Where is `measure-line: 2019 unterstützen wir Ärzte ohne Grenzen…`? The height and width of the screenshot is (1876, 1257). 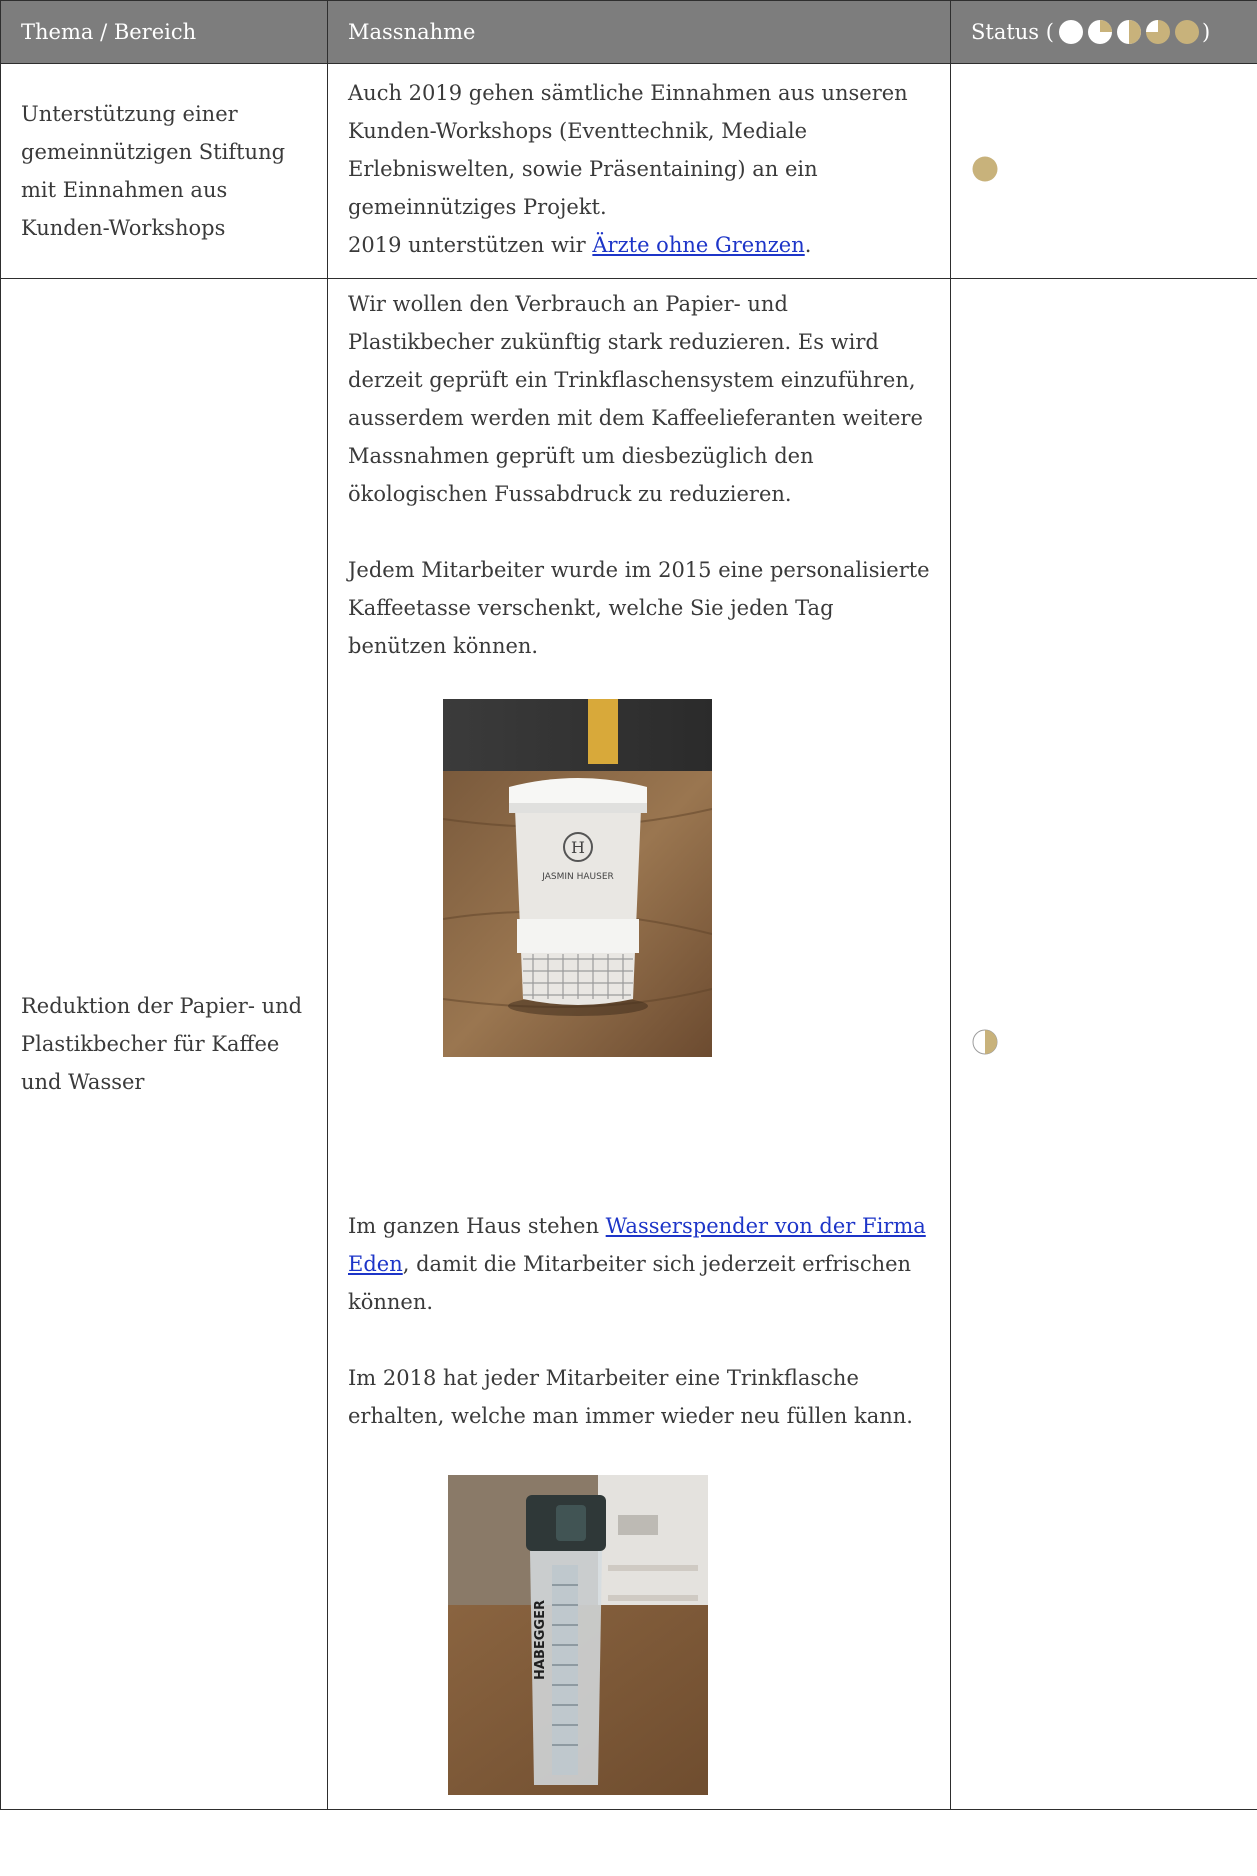
measure-line: 2019 unterstützen wir Ärzte ohne Grenzen… is located at coordinates (639, 245).